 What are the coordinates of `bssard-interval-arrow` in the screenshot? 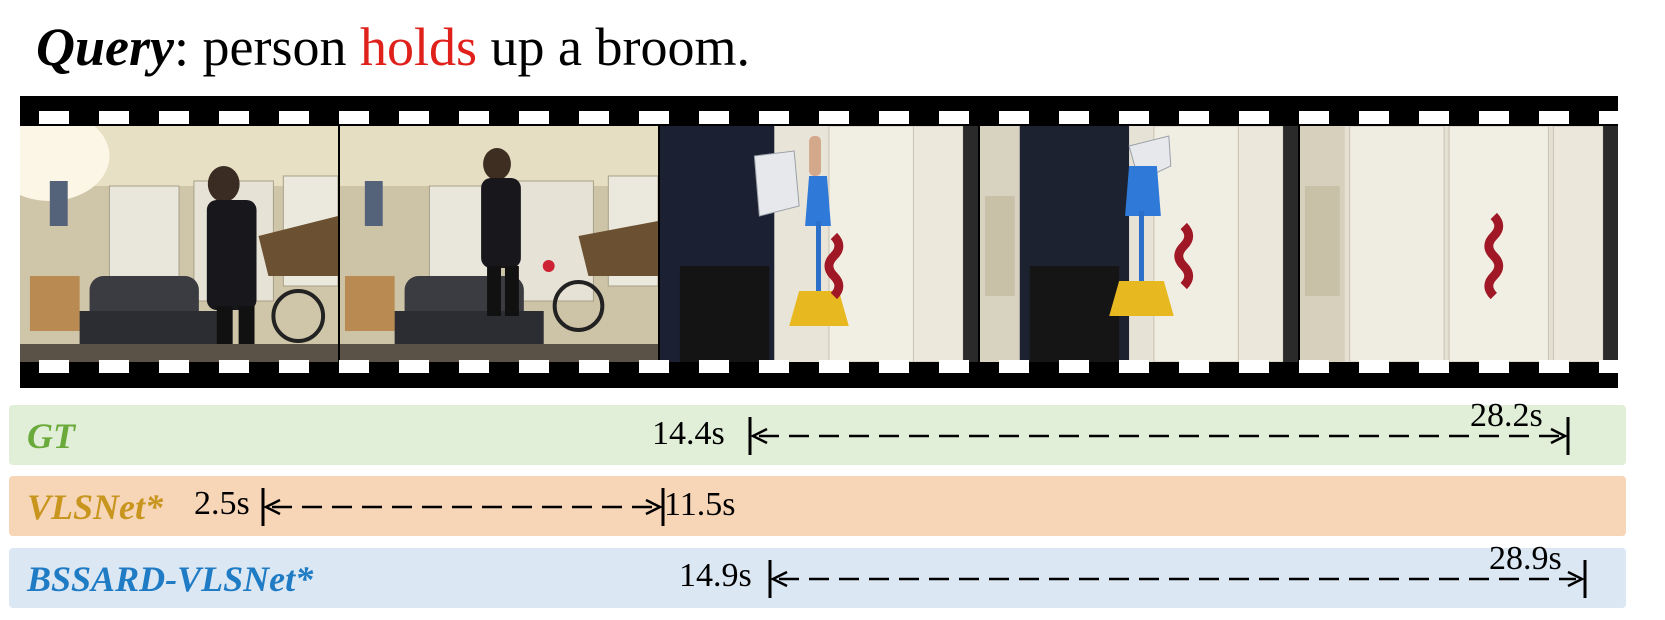 It's located at (1177, 579).